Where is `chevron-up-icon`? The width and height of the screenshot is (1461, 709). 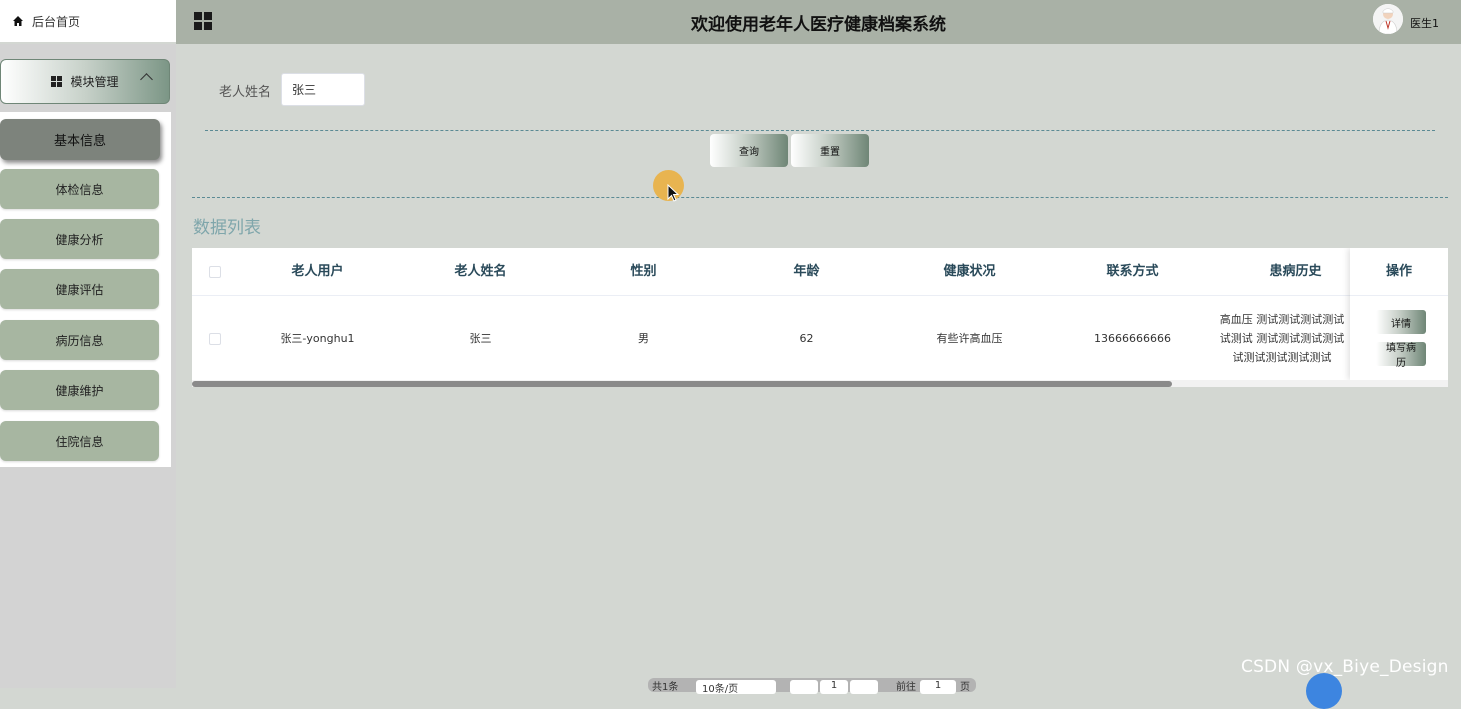
chevron-up-icon is located at coordinates (146, 79).